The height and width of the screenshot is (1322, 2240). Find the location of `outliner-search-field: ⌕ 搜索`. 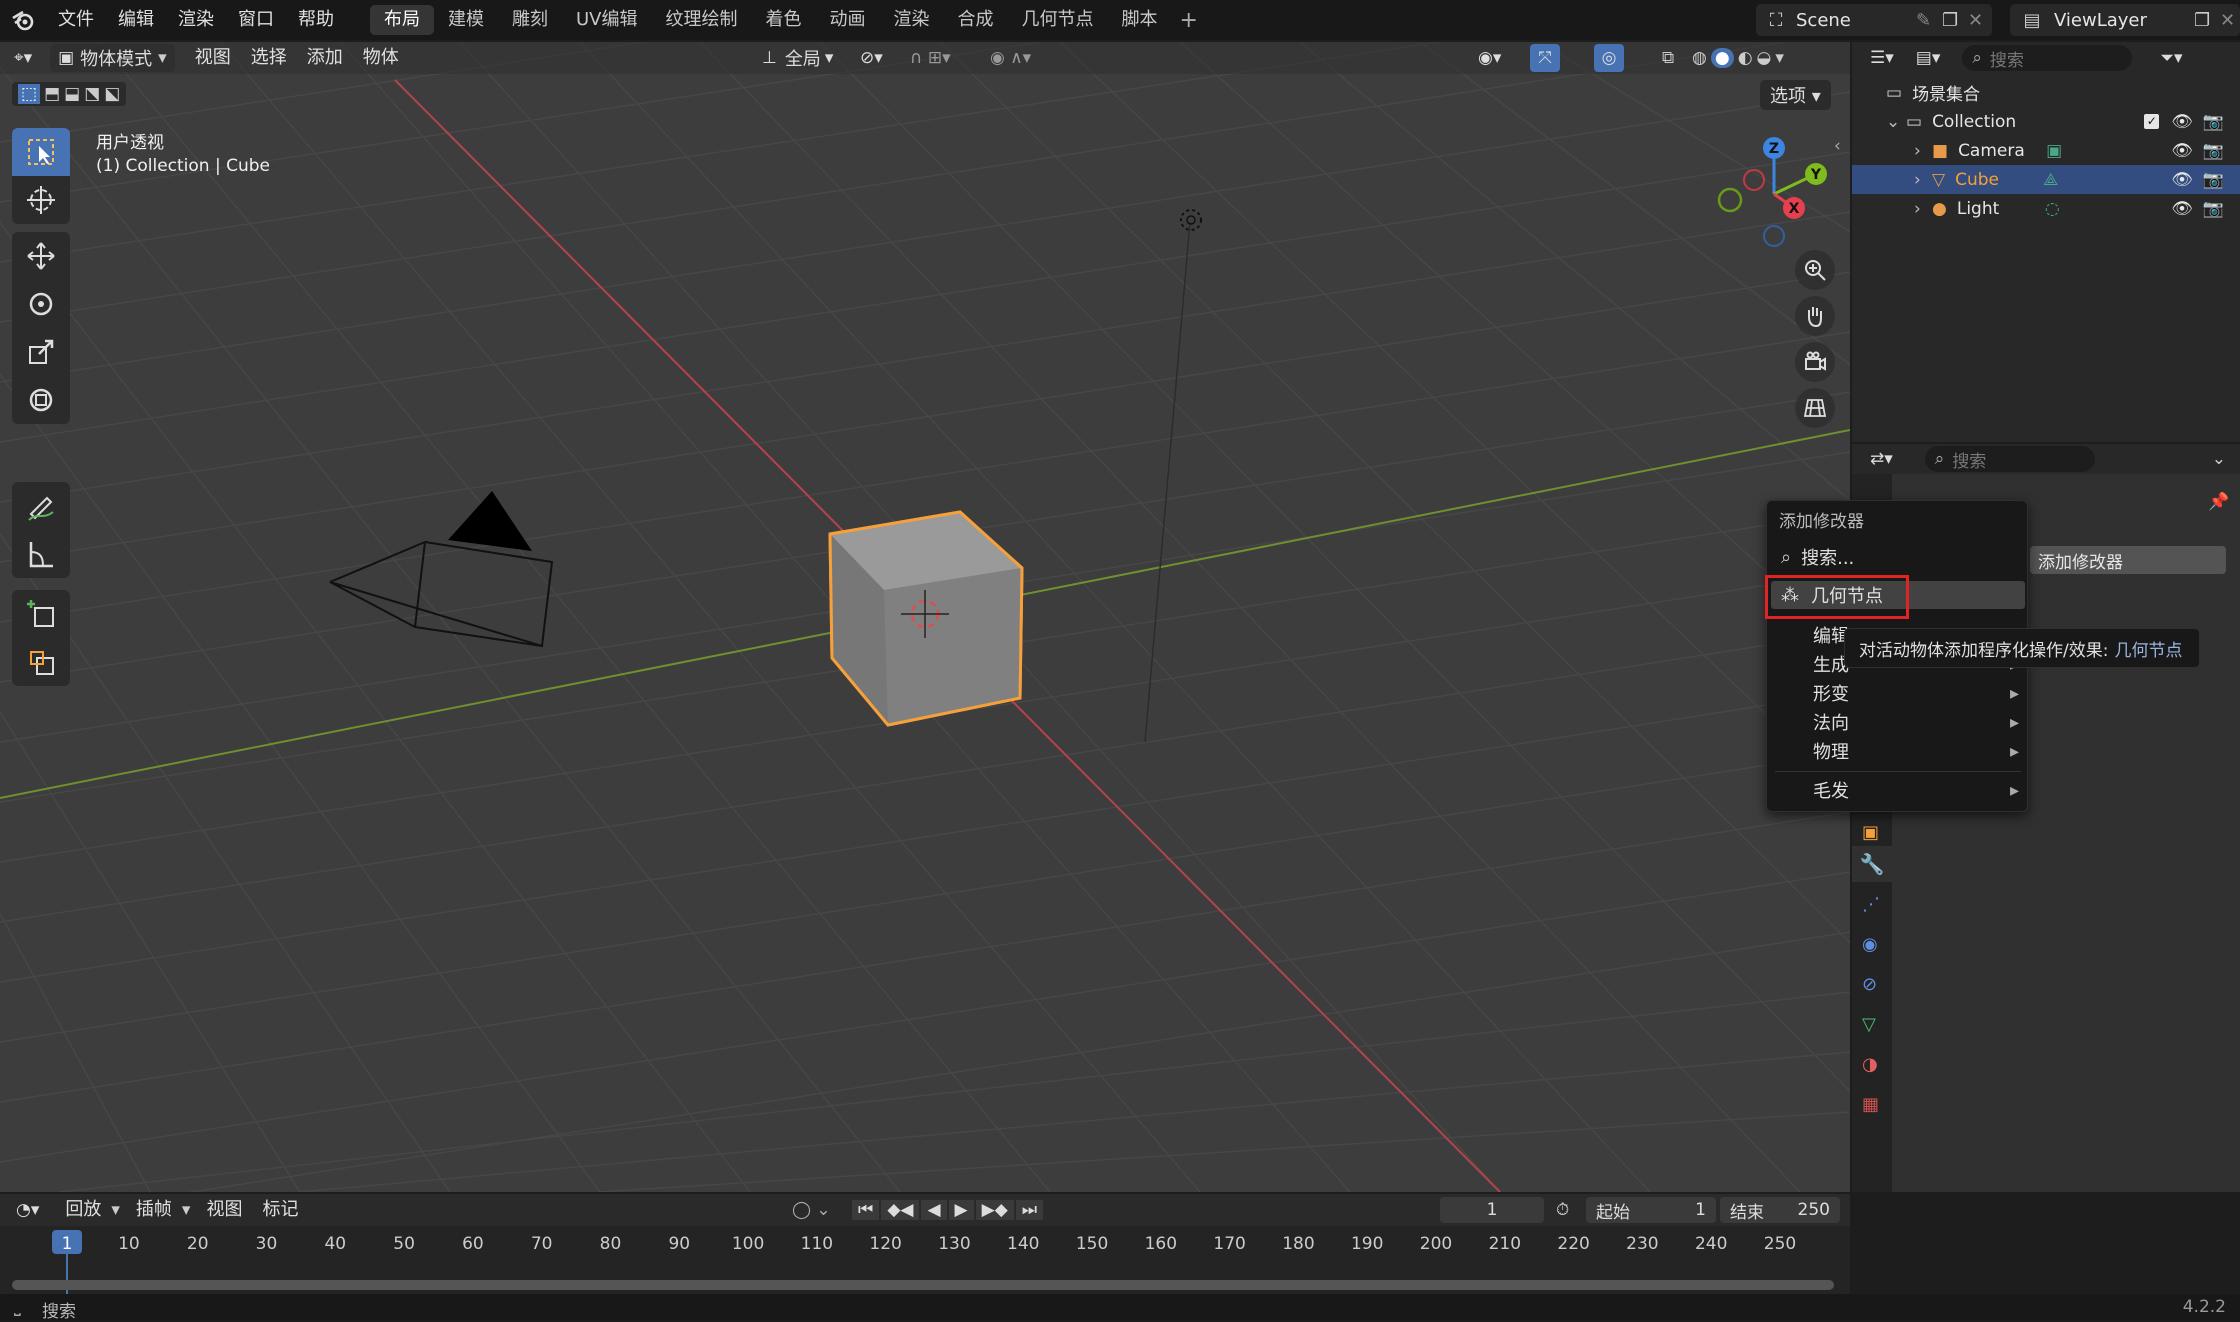

outliner-search-field: ⌕ 搜索 is located at coordinates (2047, 58).